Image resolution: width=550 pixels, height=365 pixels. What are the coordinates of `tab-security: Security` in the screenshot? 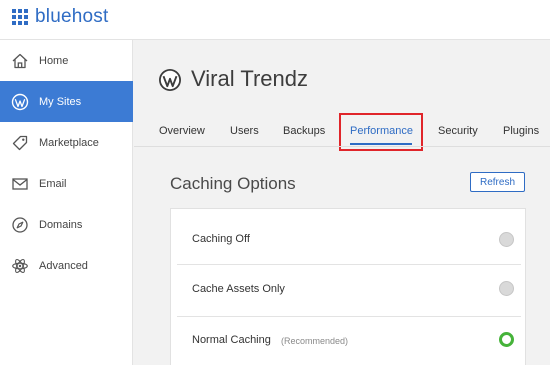 It's located at (458, 131).